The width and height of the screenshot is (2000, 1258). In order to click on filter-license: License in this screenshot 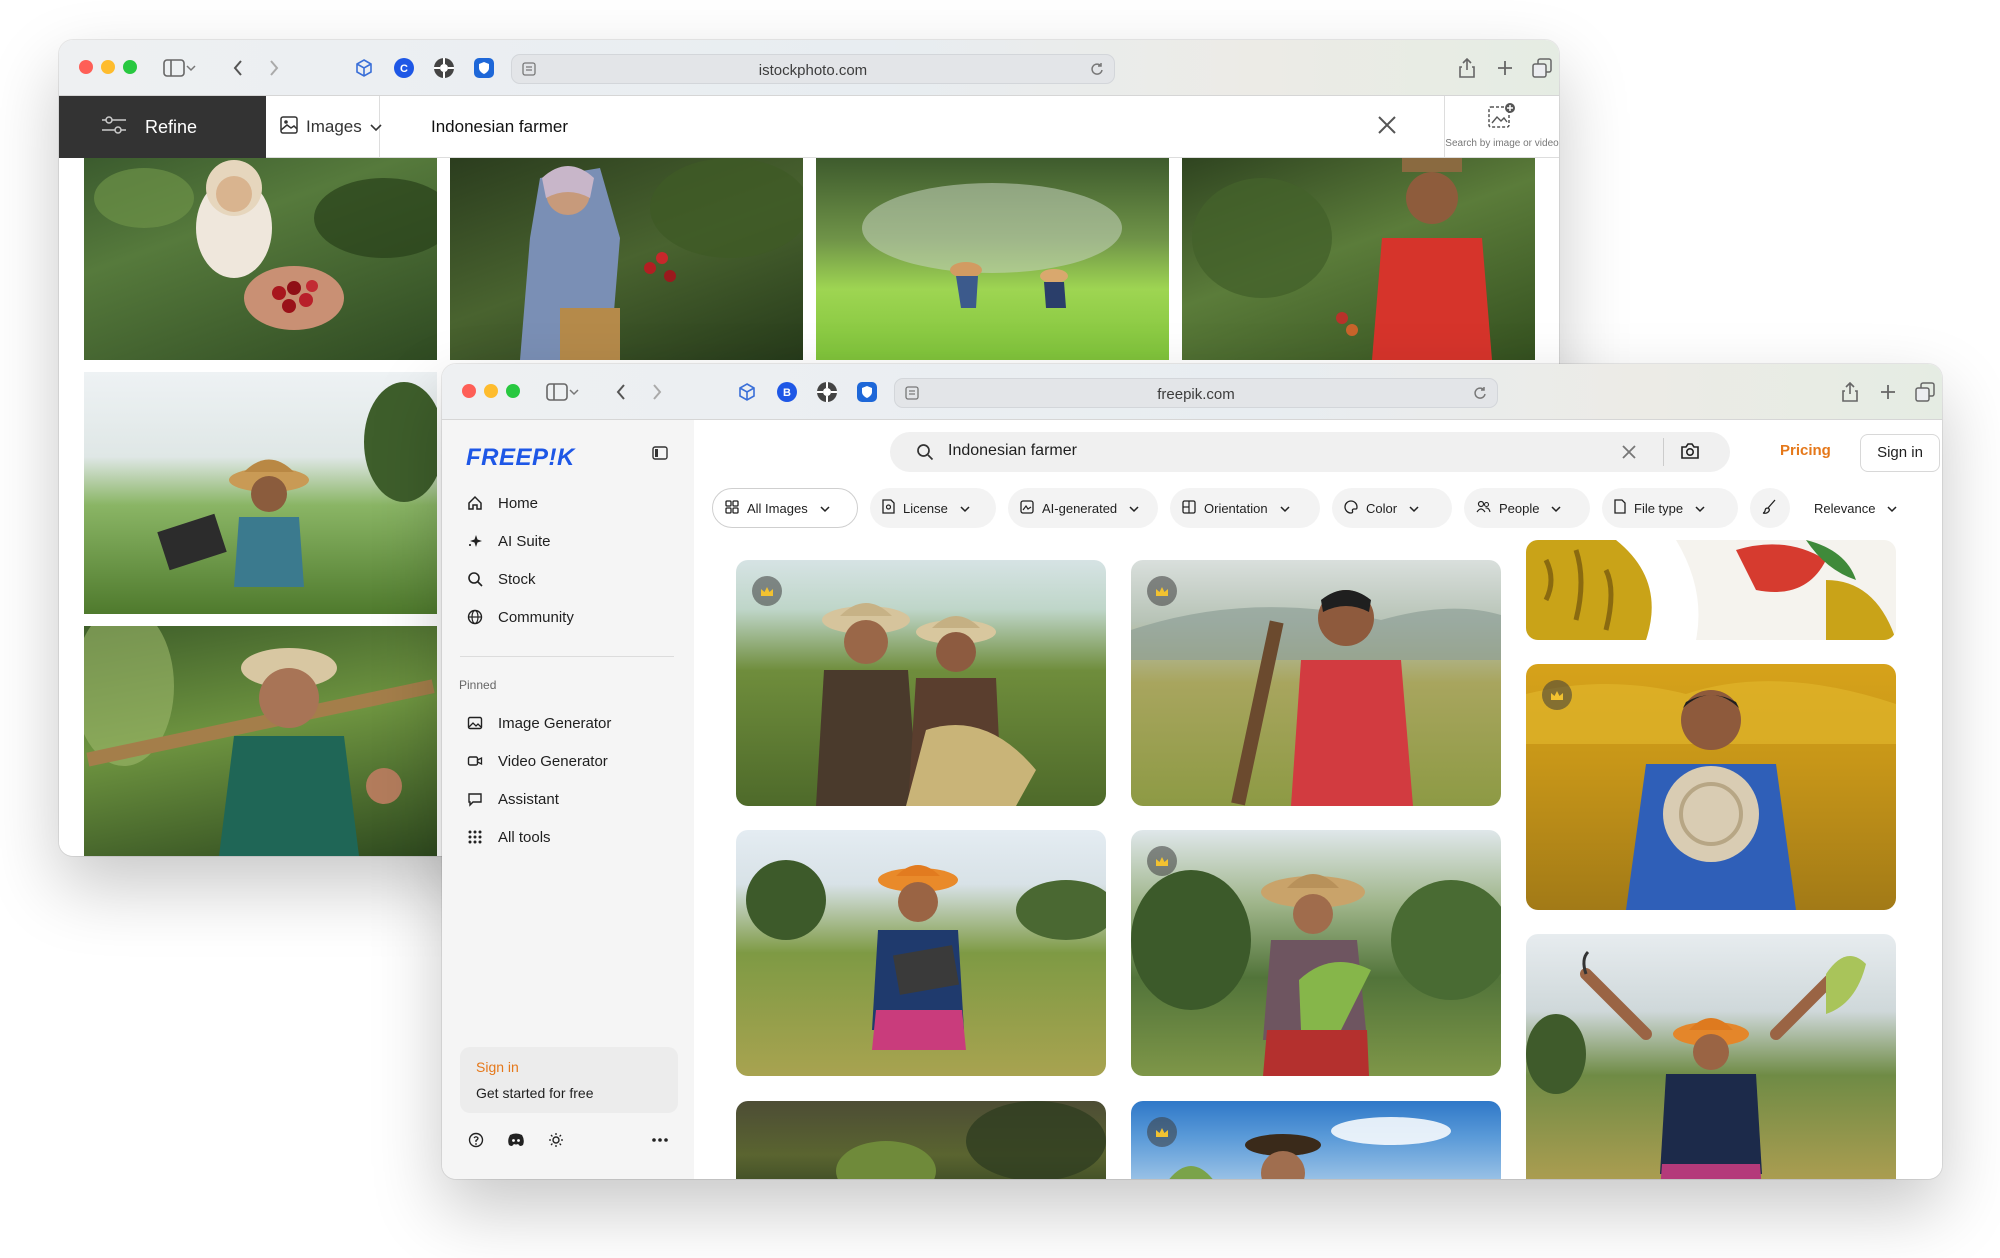, I will do `click(933, 508)`.